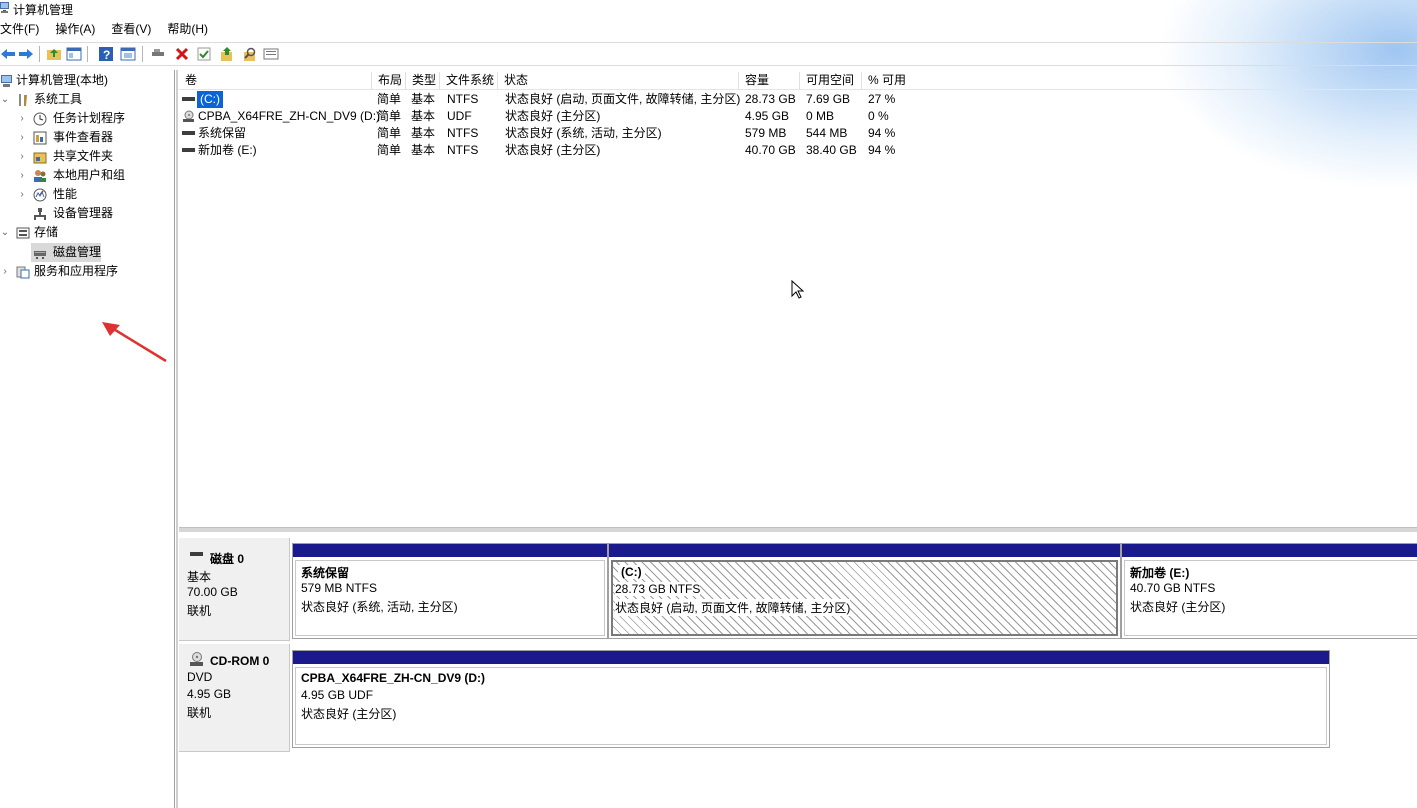 The image size is (1417, 808). What do you see at coordinates (65, 194) in the screenshot?
I see `tree-label: 性能` at bounding box center [65, 194].